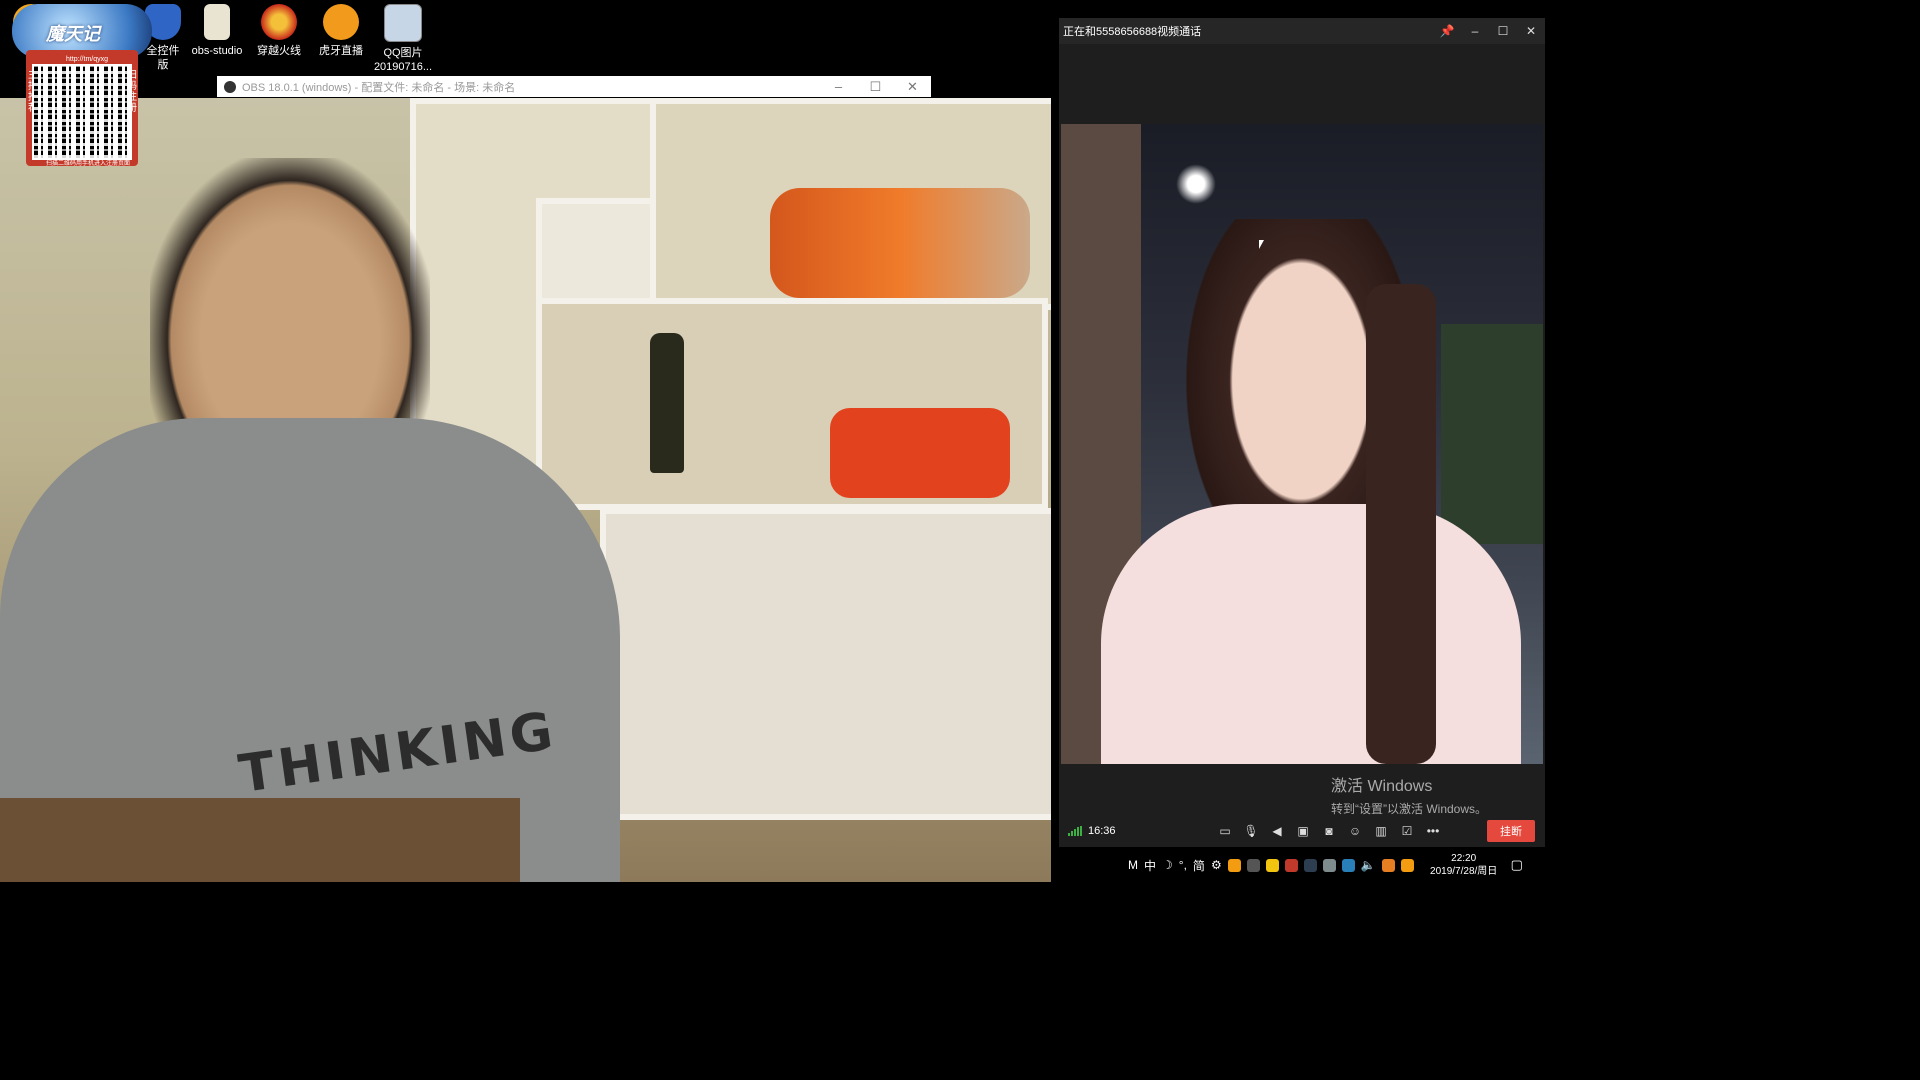 The height and width of the screenshot is (1080, 1920). What do you see at coordinates (1447, 31) in the screenshot?
I see `pin-icon: 📌` at bounding box center [1447, 31].